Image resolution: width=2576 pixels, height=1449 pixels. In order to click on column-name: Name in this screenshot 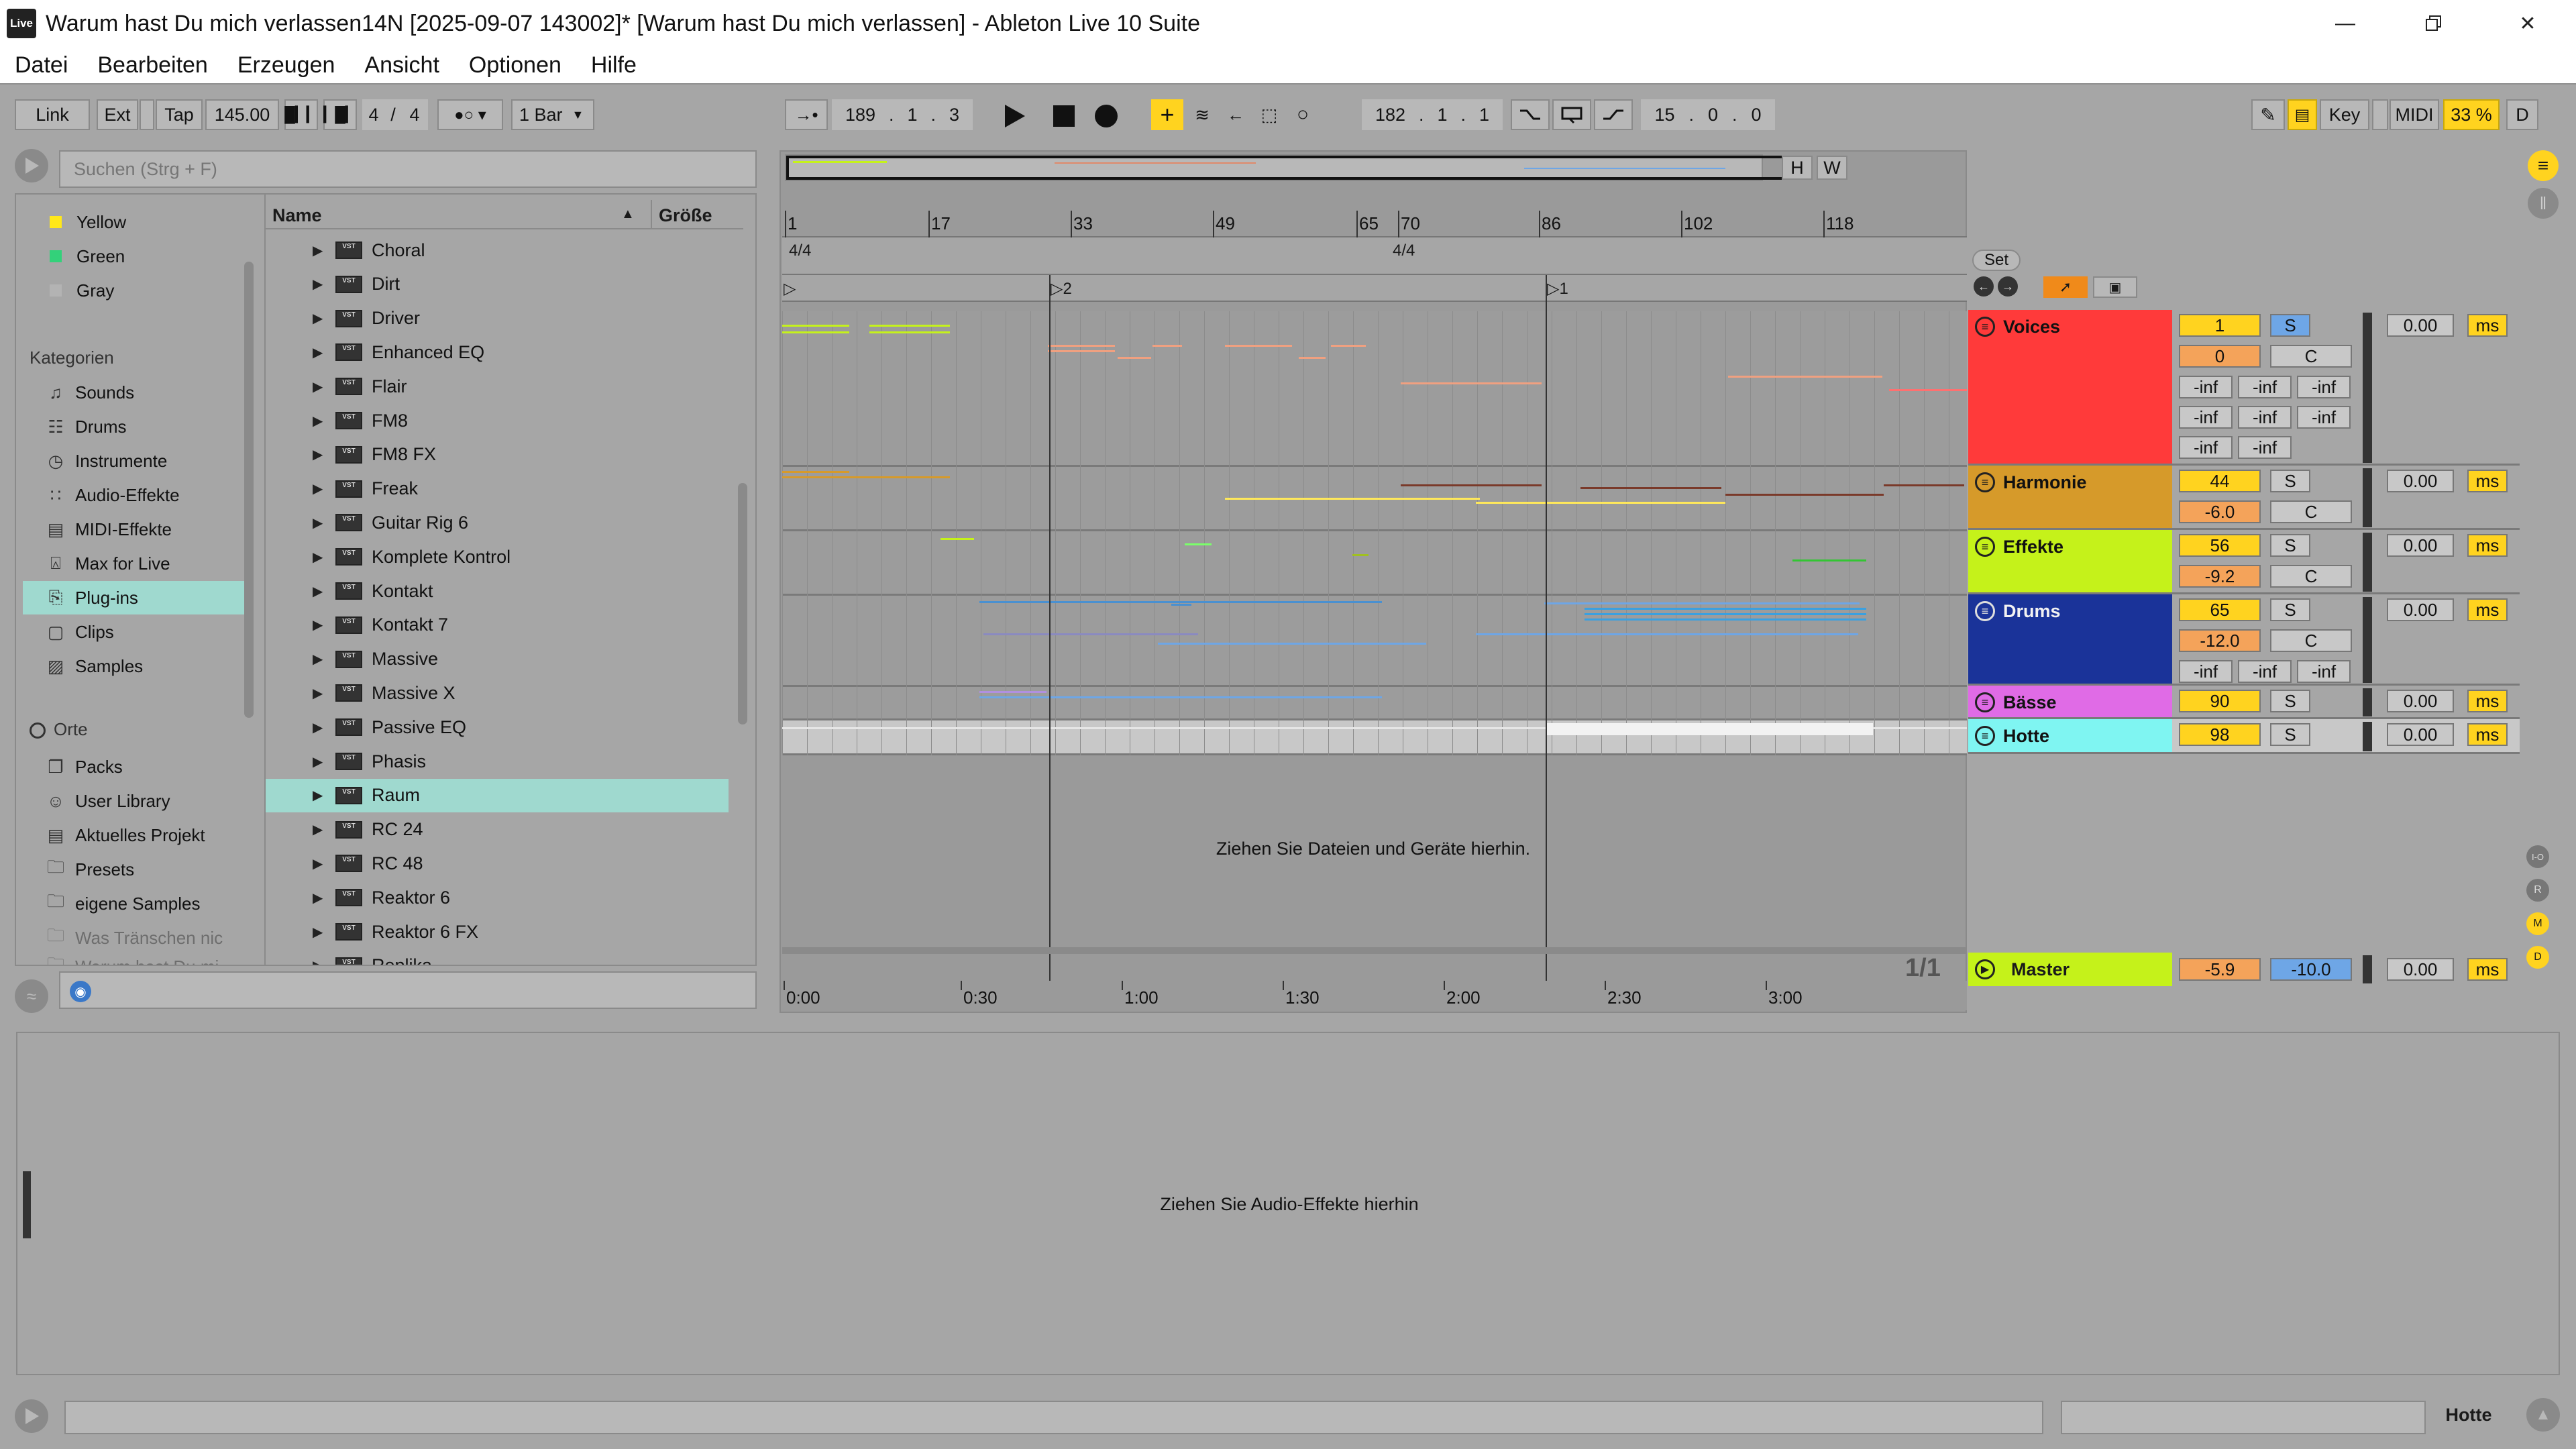, I will do `click(297, 215)`.